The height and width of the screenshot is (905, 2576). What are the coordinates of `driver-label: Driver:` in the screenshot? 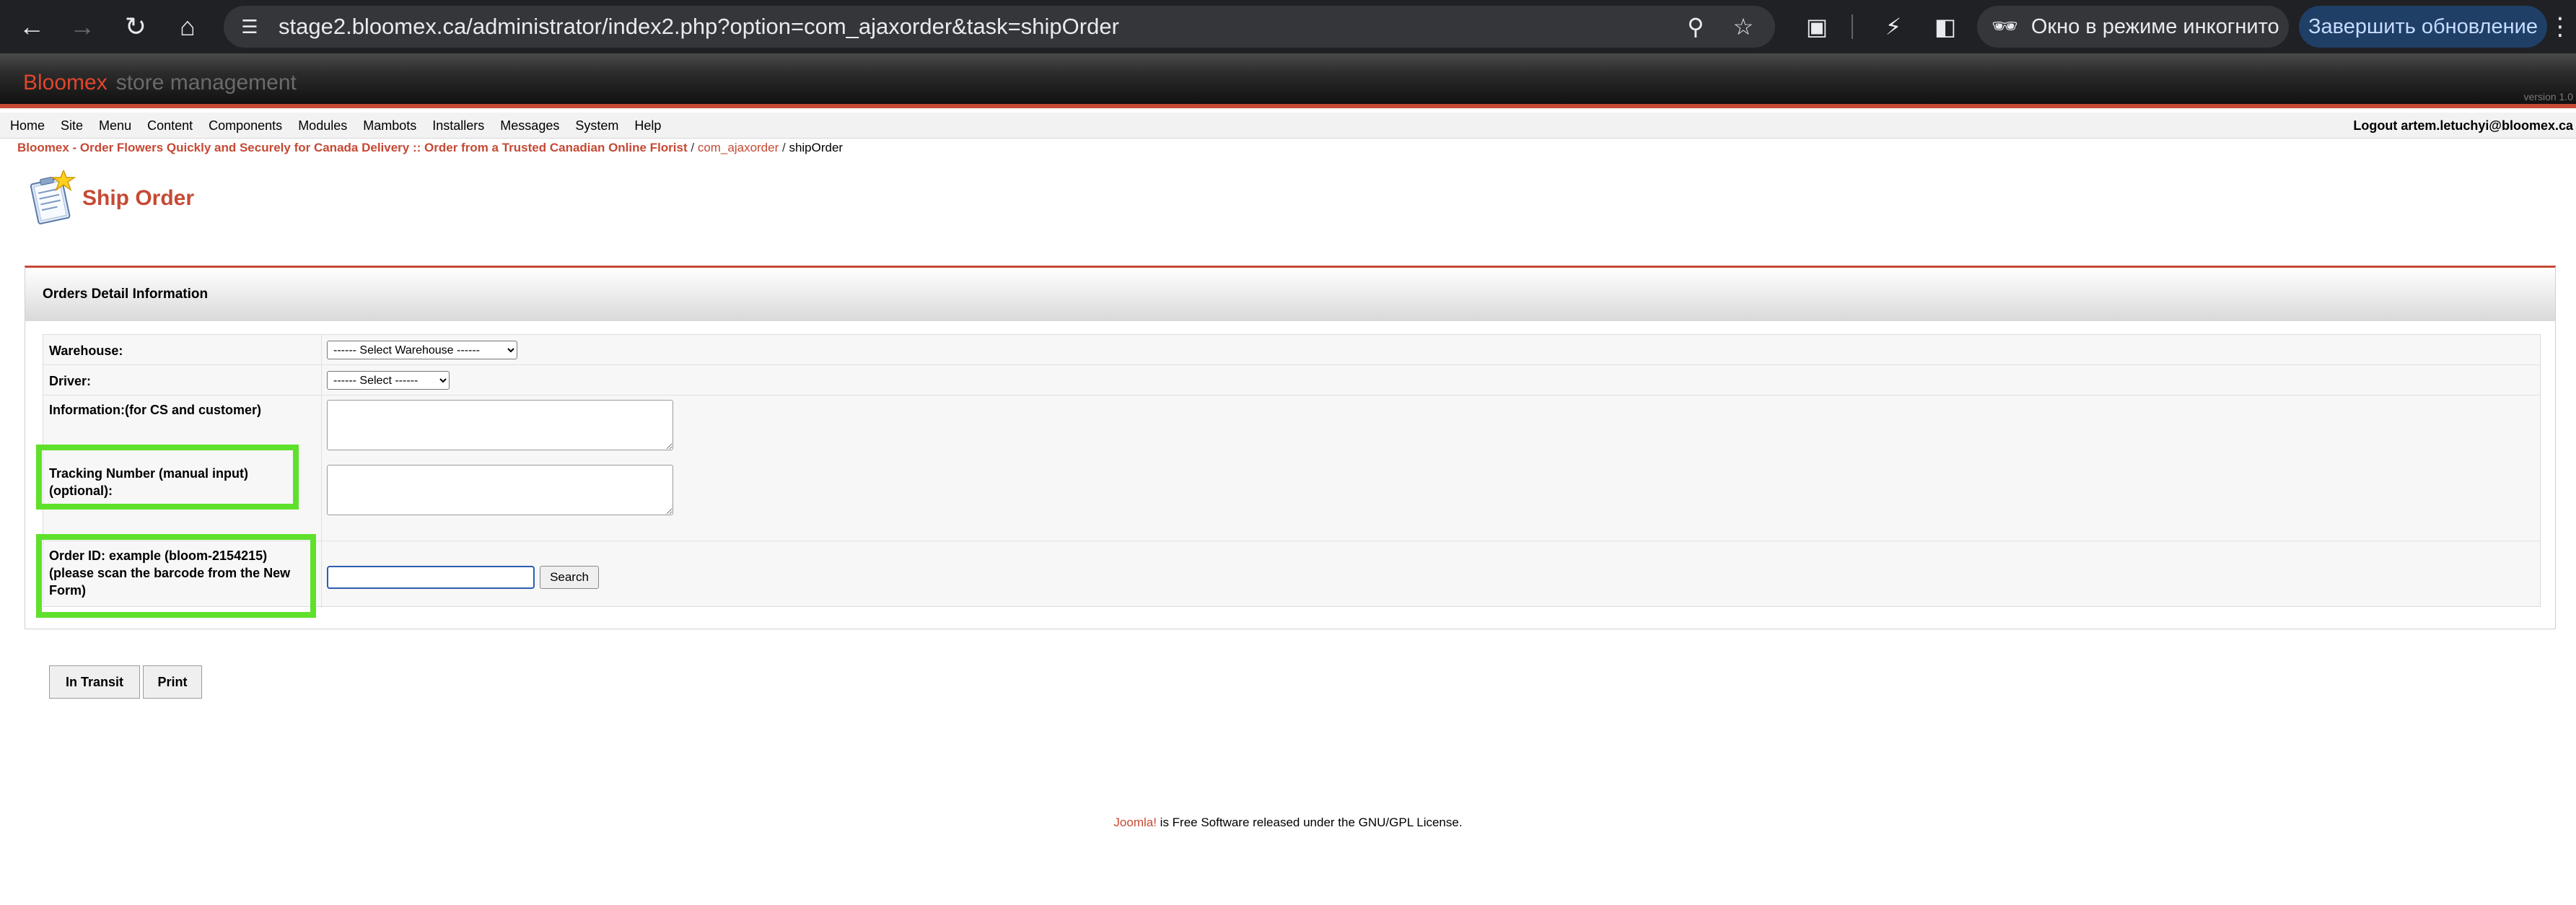 It's located at (70, 381).